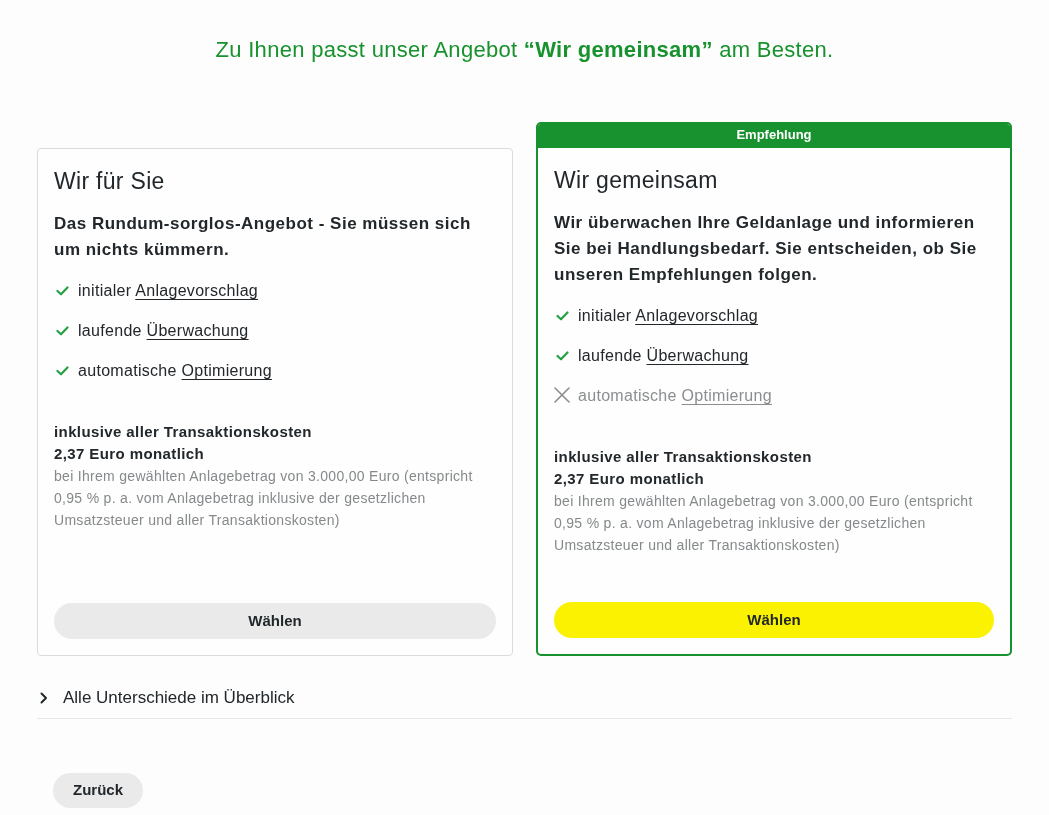 The width and height of the screenshot is (1049, 815). I want to click on page-heading: Zu Ihnen passt unser Angebot “Wir gemeinsam” am Besten., so click(524, 50).